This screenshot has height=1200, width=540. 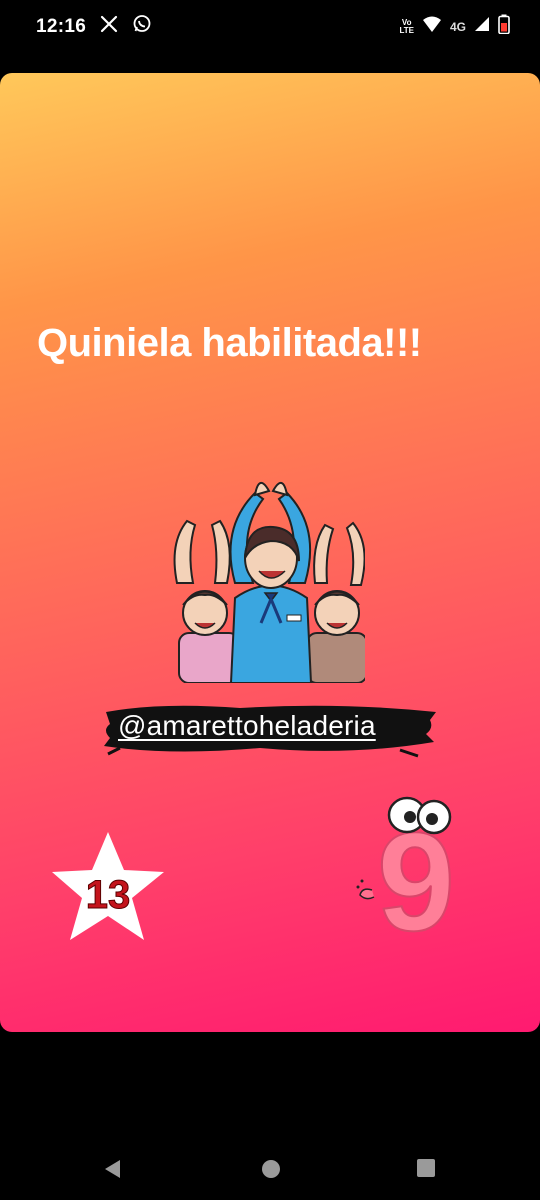 I want to click on status-right: Vo LTE 4G, so click(x=454, y=26).